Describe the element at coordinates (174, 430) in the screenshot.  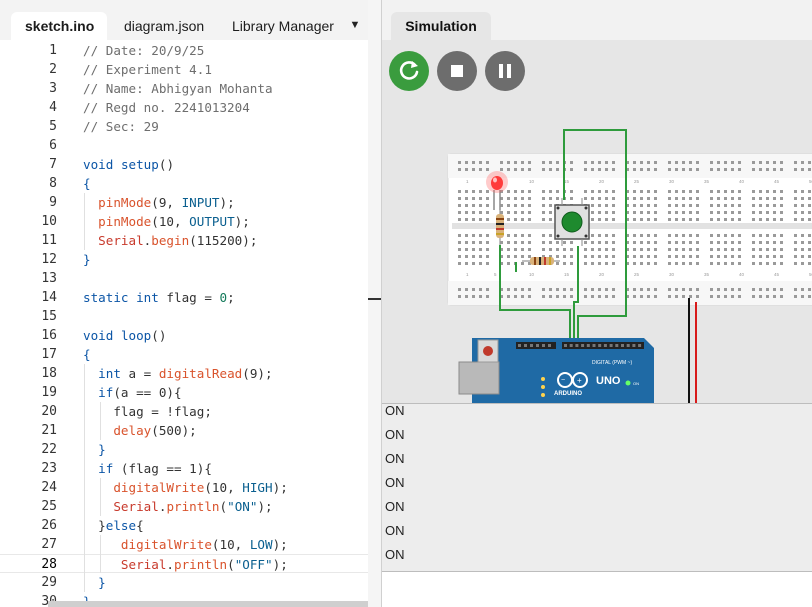
I see `code-token: (500);` at that location.